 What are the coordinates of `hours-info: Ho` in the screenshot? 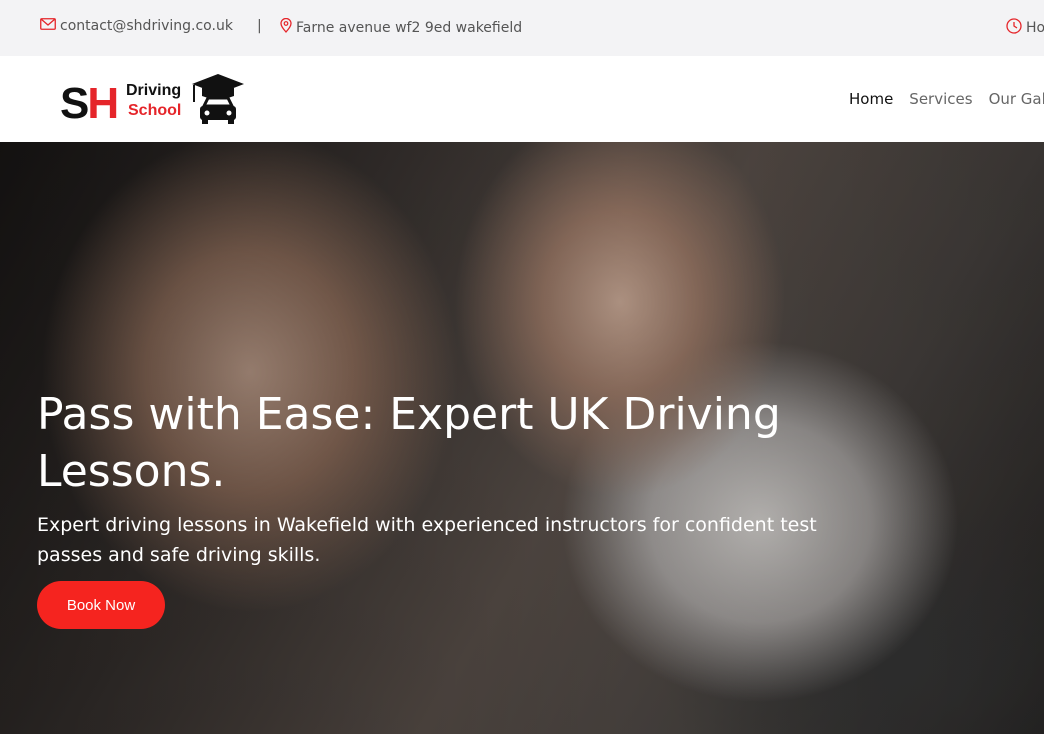 It's located at (1025, 28).